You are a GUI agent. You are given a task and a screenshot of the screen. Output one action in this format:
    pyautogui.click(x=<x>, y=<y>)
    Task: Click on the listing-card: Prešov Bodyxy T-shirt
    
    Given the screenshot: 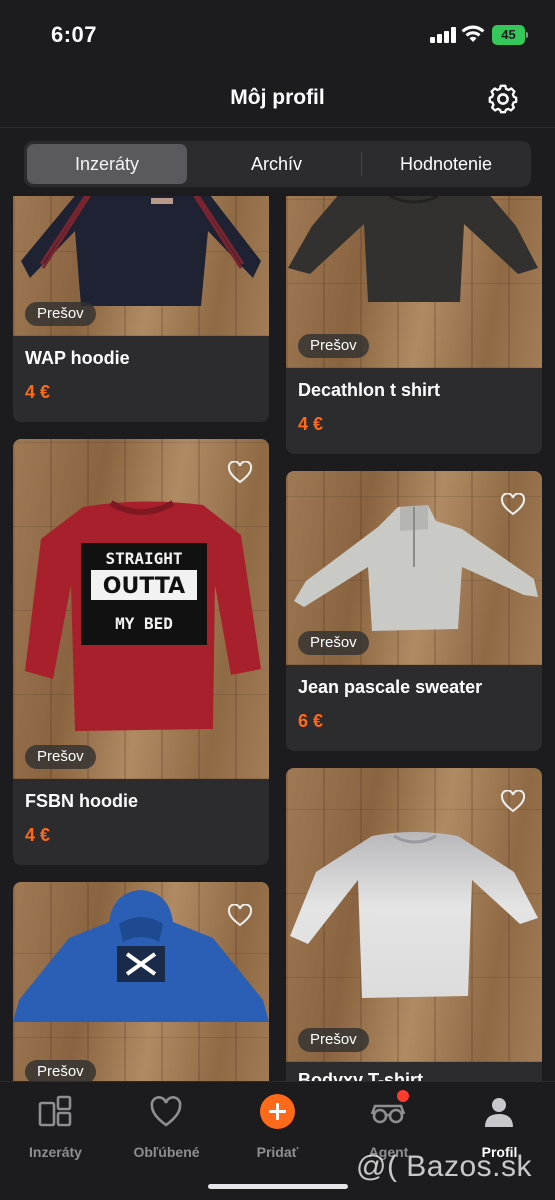 What is the action you would take?
    pyautogui.click(x=414, y=924)
    